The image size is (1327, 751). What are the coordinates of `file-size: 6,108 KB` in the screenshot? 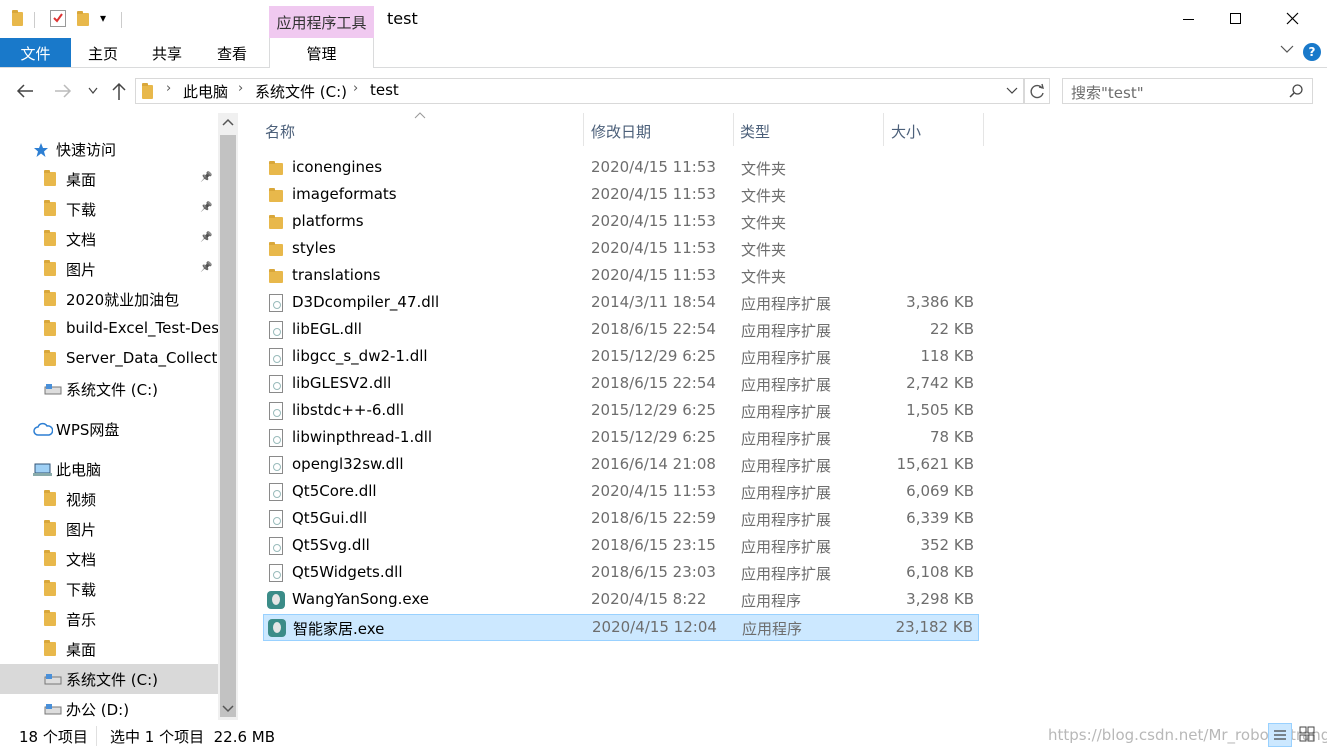 It's located at (940, 572).